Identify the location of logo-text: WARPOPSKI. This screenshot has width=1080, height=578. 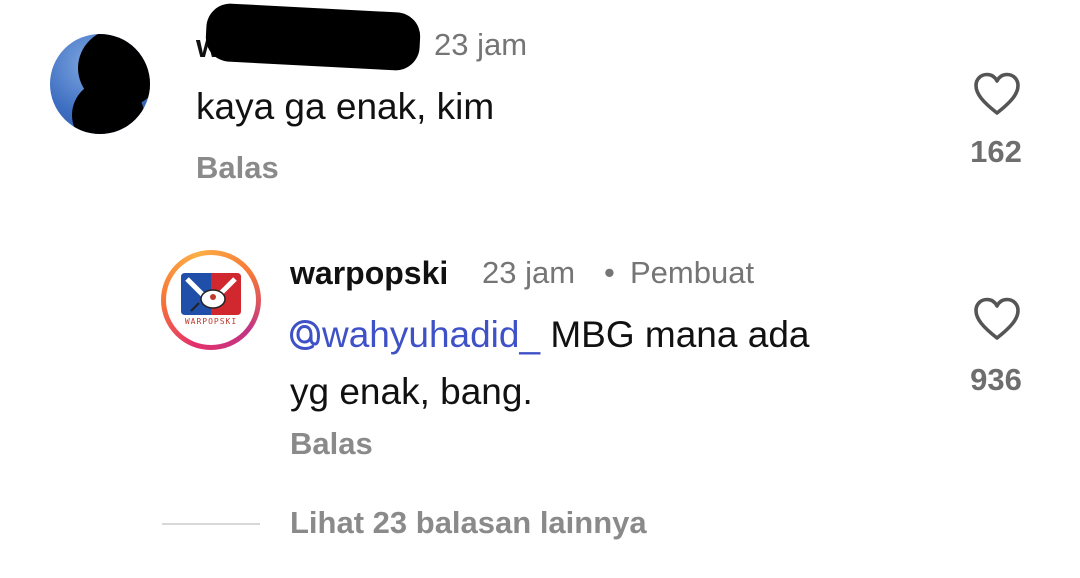
(211, 321).